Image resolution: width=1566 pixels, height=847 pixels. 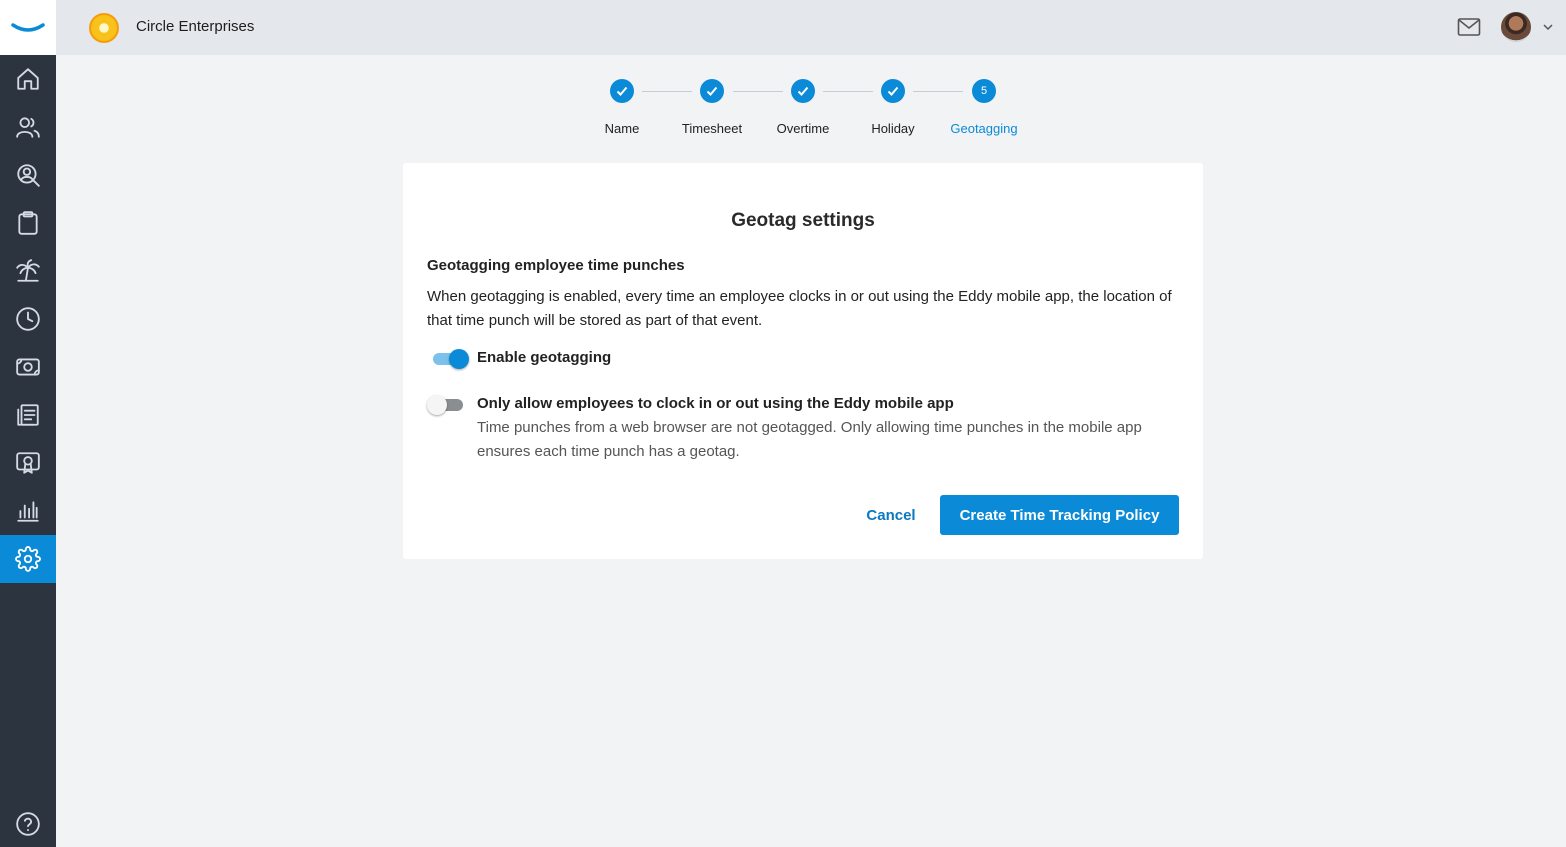 I want to click on home-icon, so click(x=28, y=79).